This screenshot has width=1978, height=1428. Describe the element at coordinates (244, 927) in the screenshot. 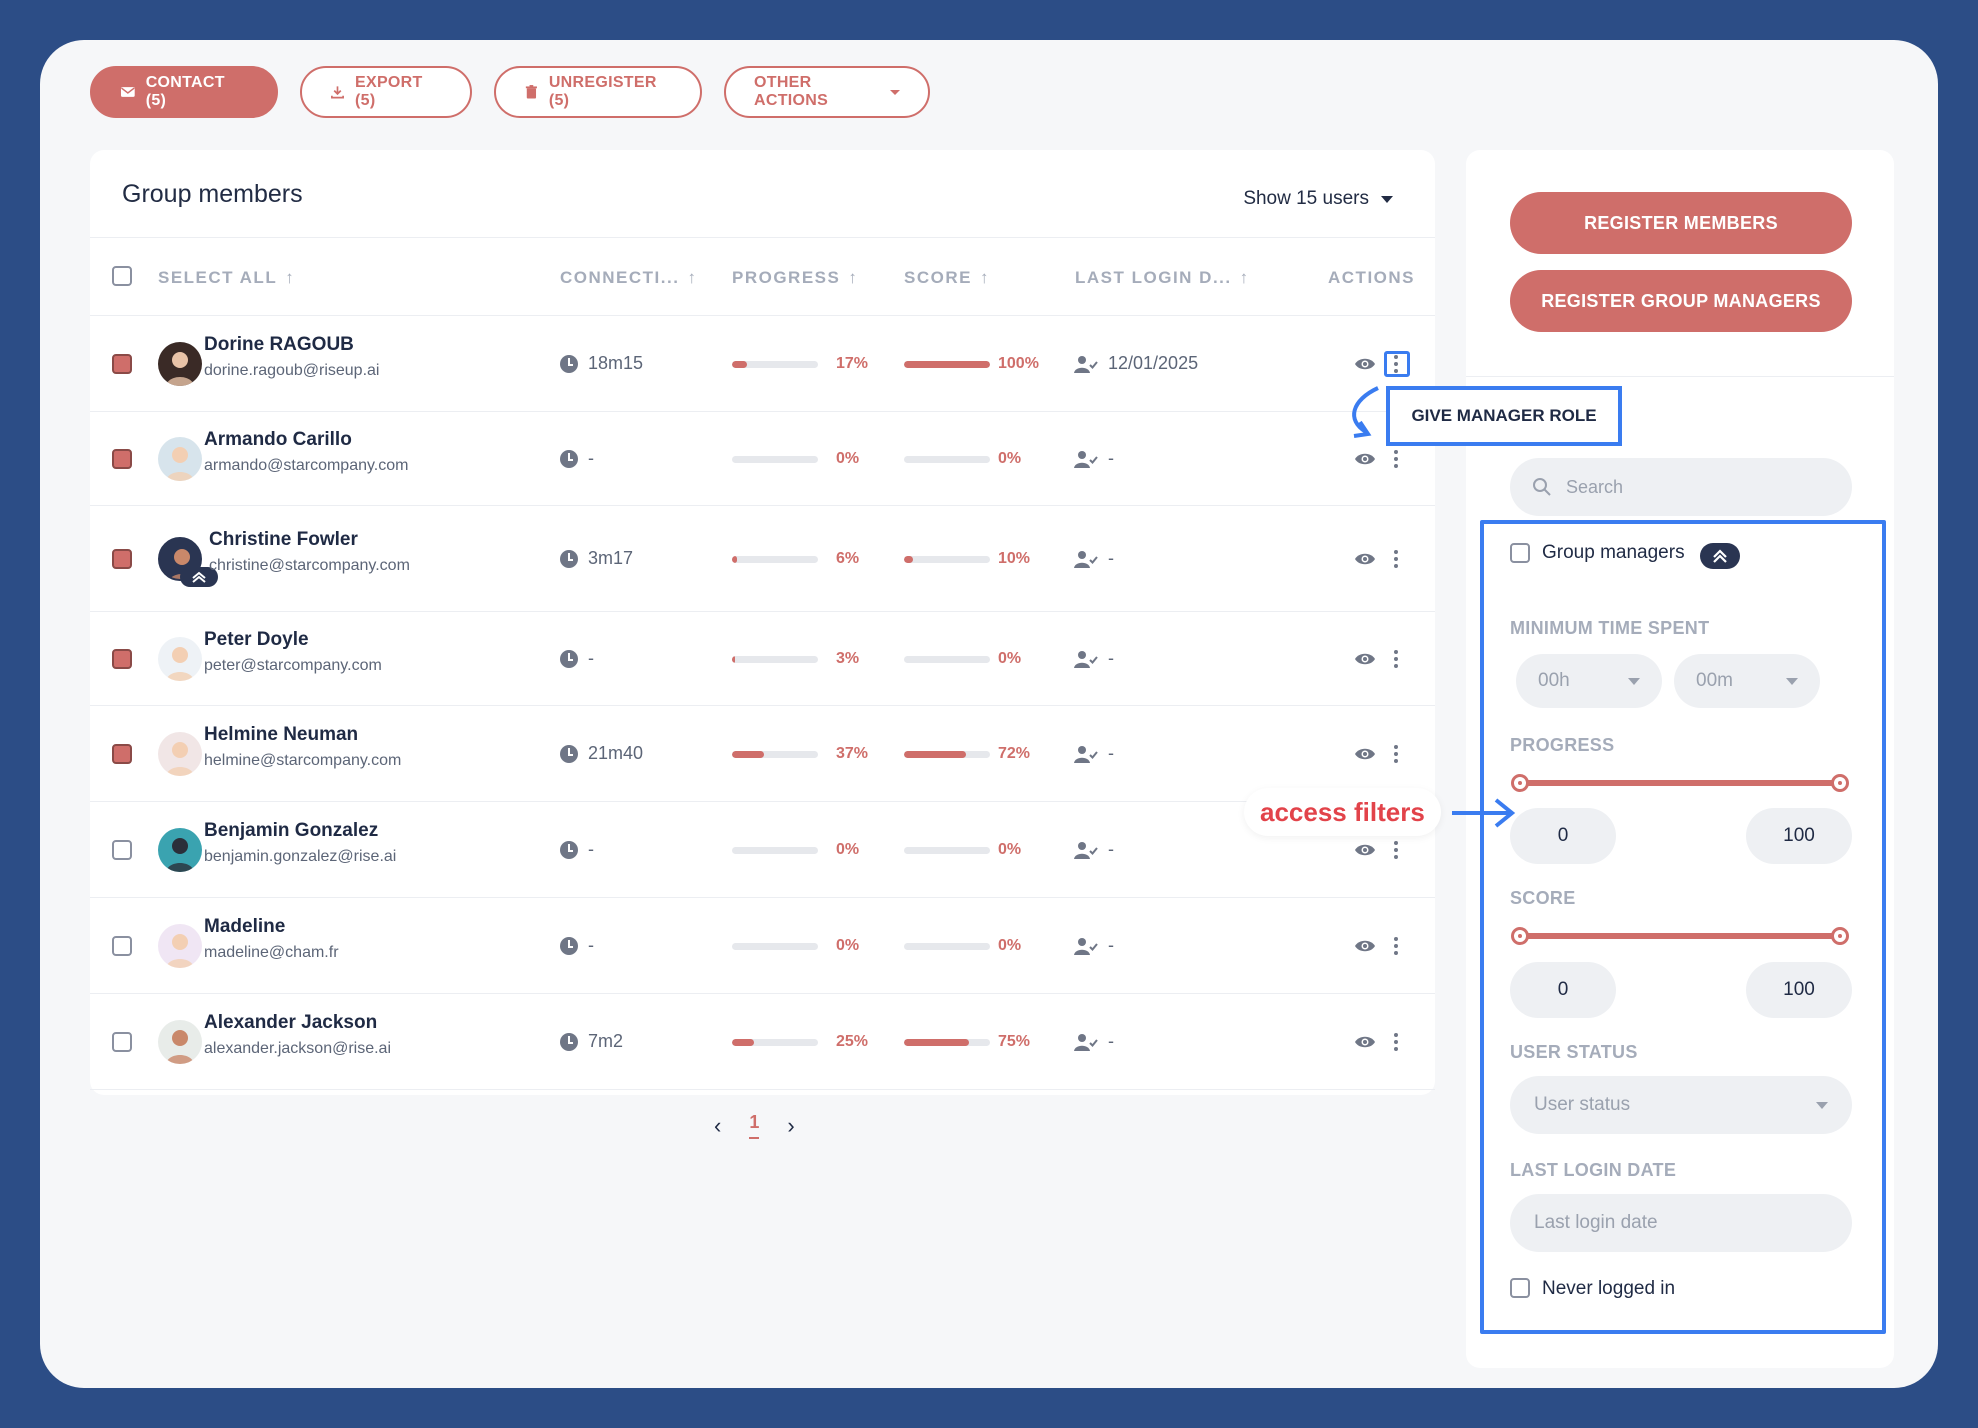

I see `member-name: Madeline` at that location.